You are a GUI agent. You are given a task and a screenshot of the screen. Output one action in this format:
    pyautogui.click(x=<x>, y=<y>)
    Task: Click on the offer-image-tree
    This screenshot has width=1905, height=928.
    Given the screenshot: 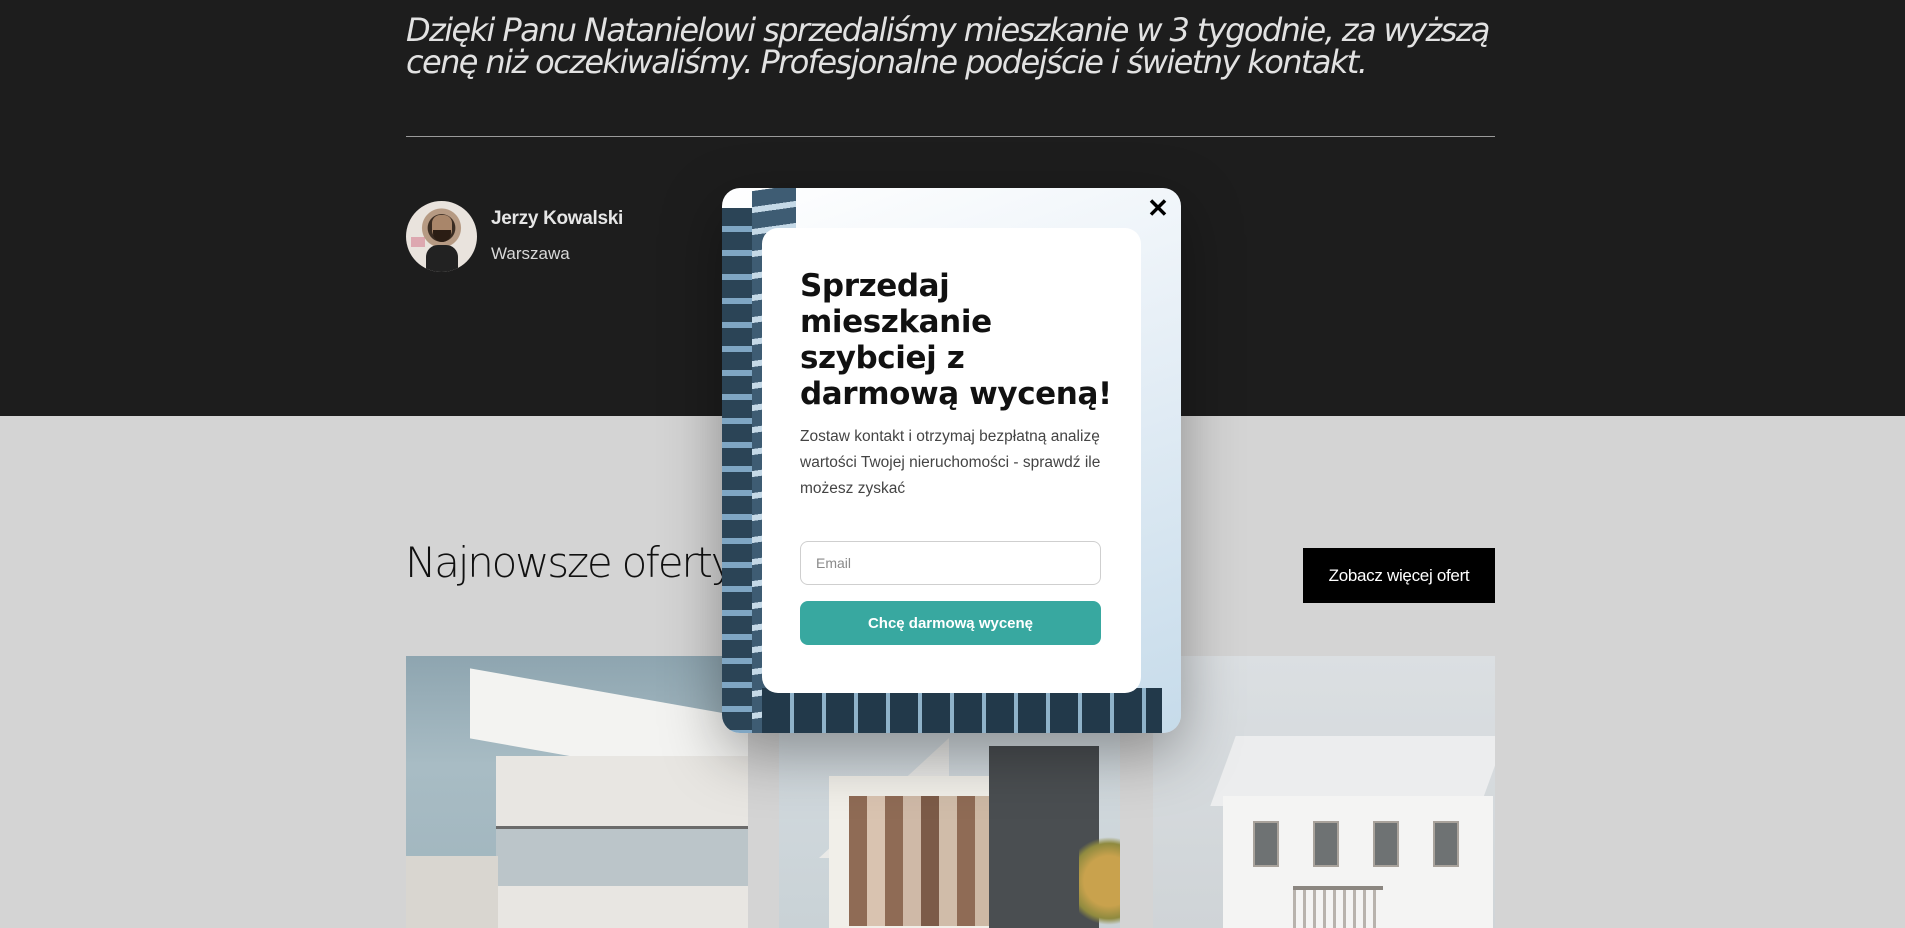 What is the action you would take?
    pyautogui.click(x=1099, y=877)
    